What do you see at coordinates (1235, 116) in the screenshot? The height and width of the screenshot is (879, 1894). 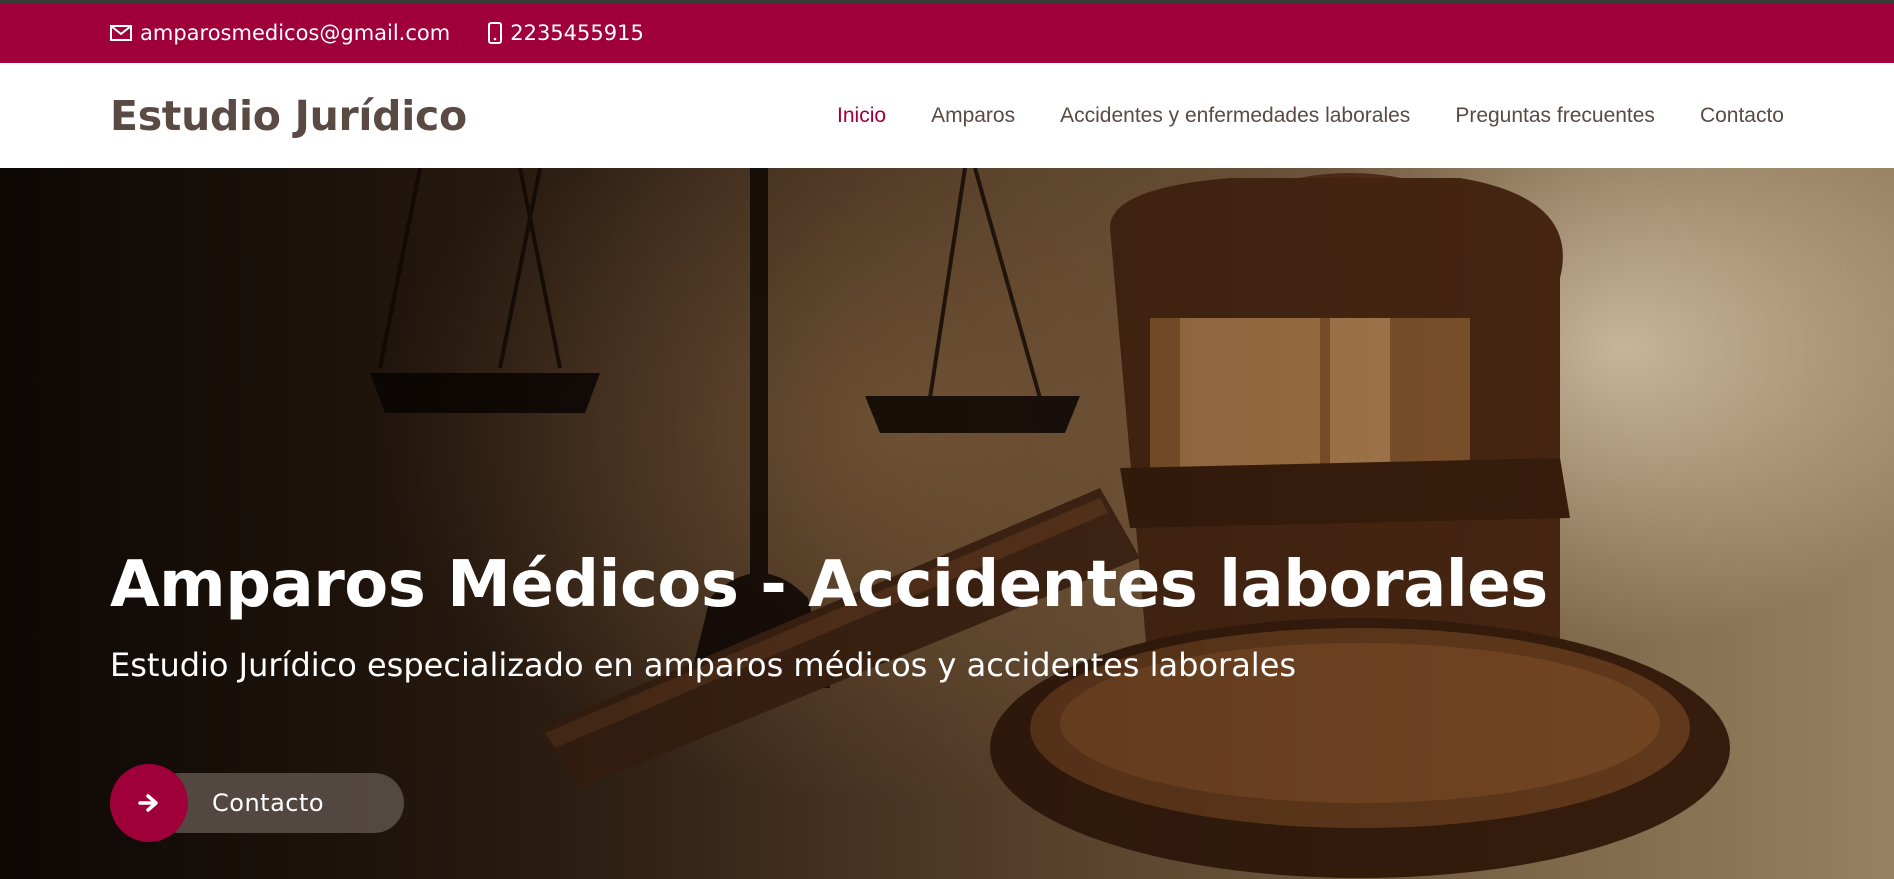 I see `nav-item-accidentes: Accidentes y enfermedades laborales` at bounding box center [1235, 116].